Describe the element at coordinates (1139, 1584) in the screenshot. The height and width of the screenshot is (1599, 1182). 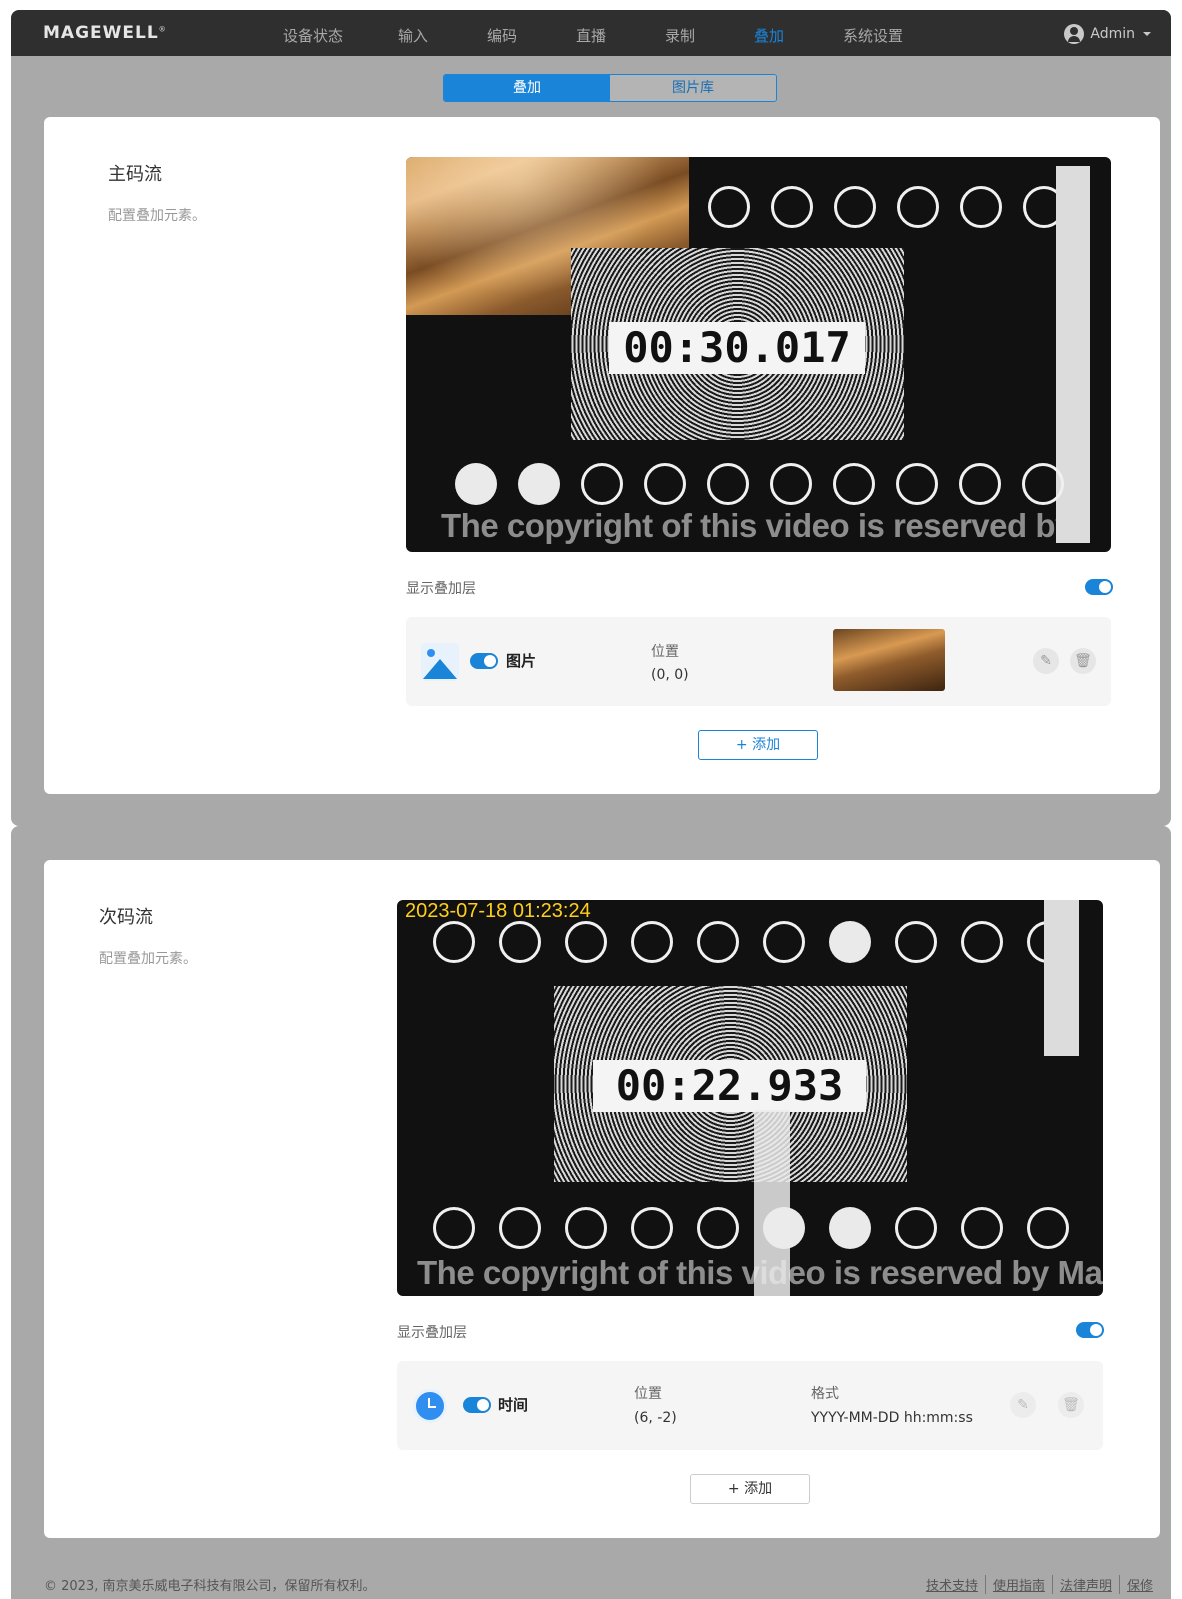
I see `link-warranty: 保修` at that location.